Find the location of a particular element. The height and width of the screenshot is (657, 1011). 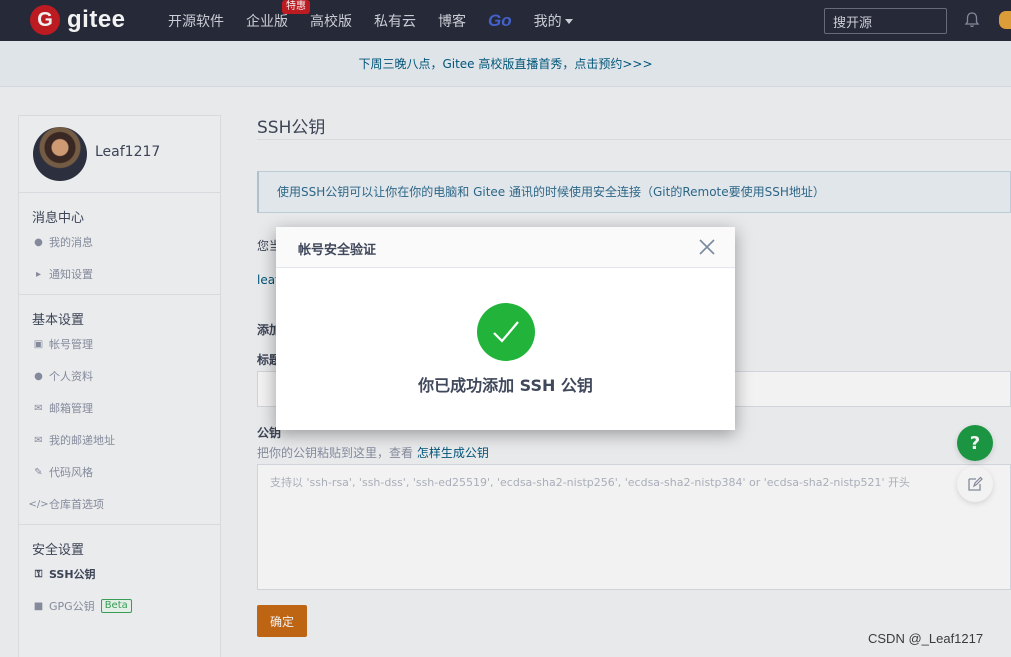

dialog-header: 帐号安全验证 is located at coordinates (505, 247).